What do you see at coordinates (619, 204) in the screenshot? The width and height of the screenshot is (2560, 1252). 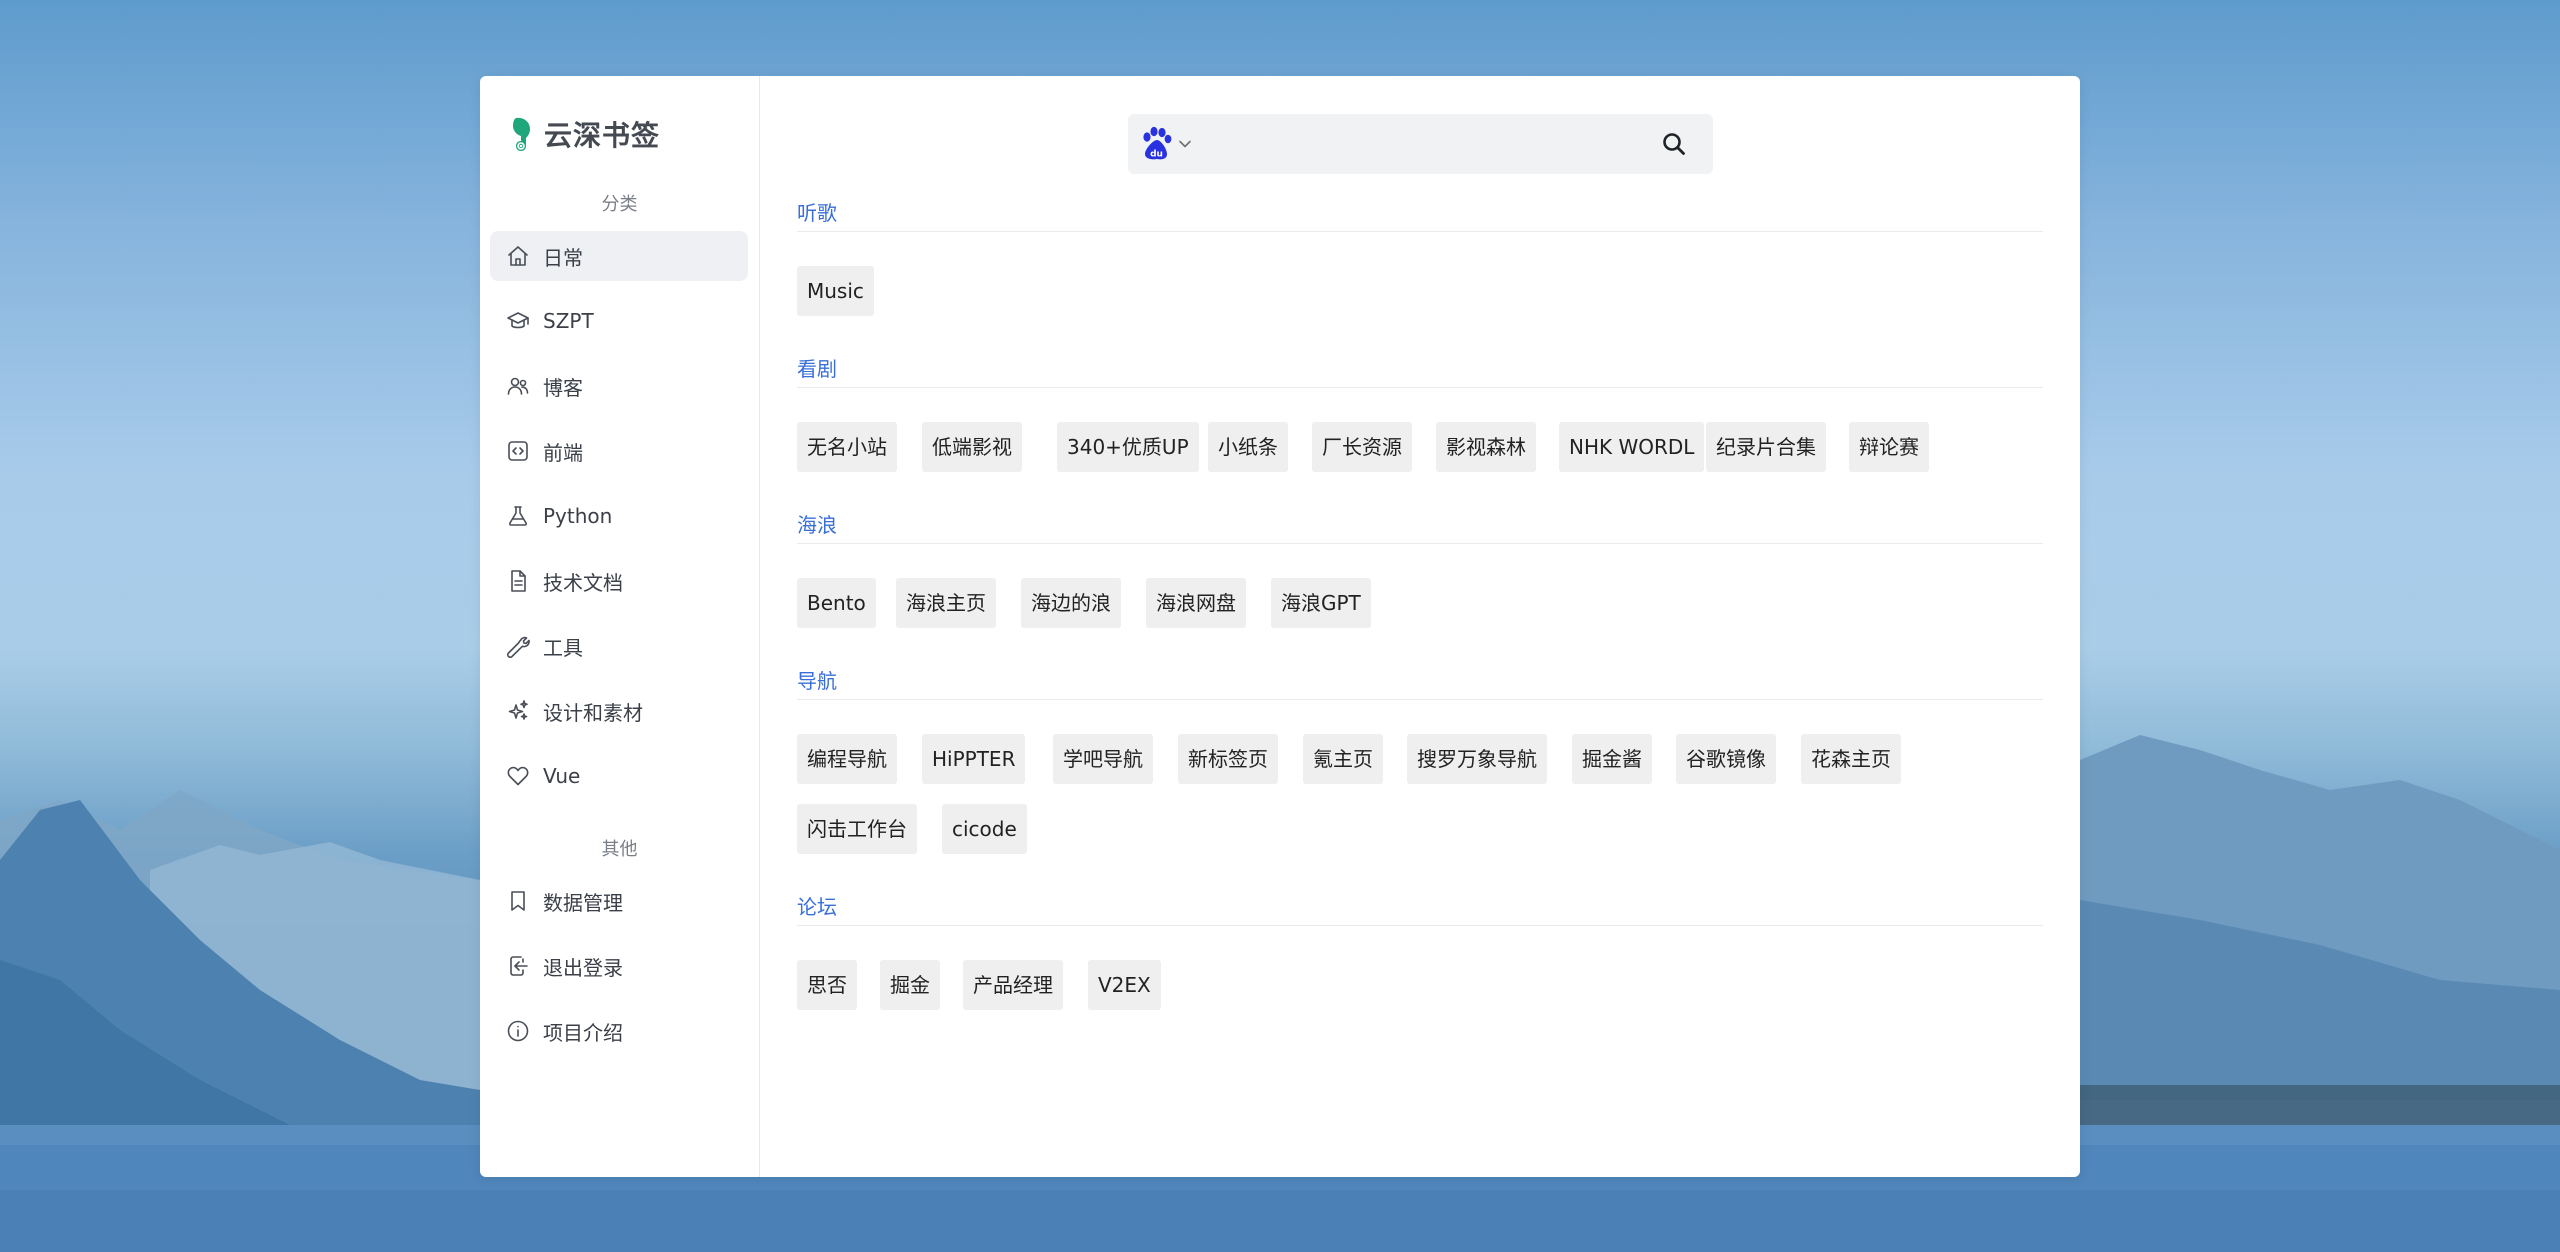 I see `section-title-categories: 分类` at bounding box center [619, 204].